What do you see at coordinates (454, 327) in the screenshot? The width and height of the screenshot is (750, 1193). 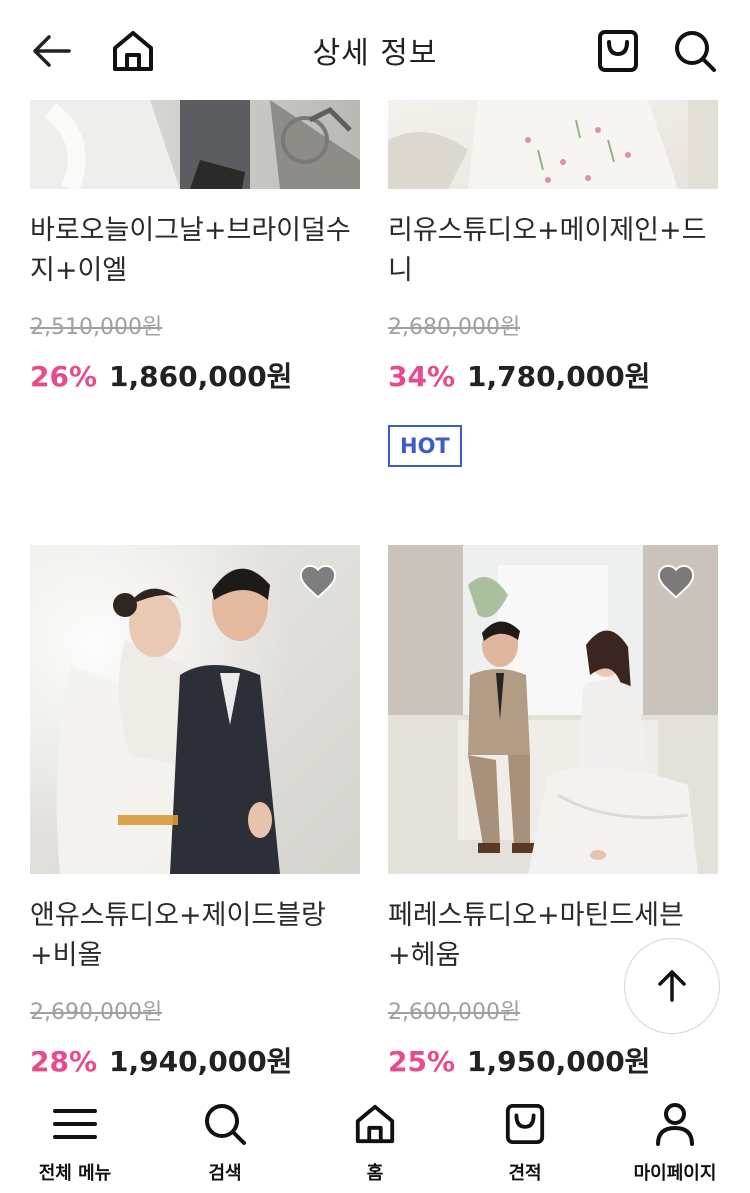 I see `original-price: 2,680,000원` at bounding box center [454, 327].